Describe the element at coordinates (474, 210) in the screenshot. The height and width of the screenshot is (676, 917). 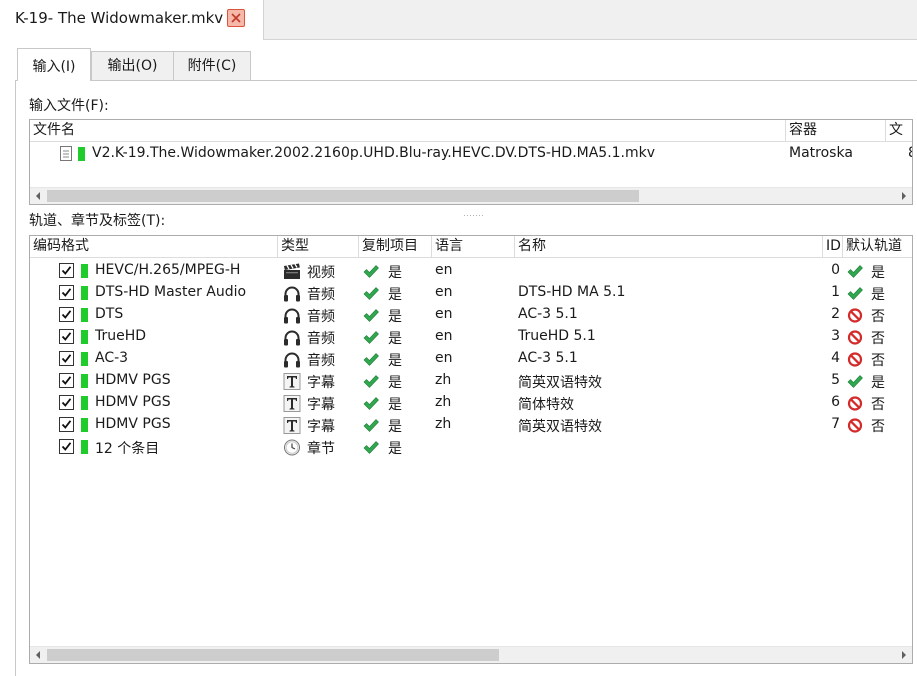
I see `splitter-grip` at that location.